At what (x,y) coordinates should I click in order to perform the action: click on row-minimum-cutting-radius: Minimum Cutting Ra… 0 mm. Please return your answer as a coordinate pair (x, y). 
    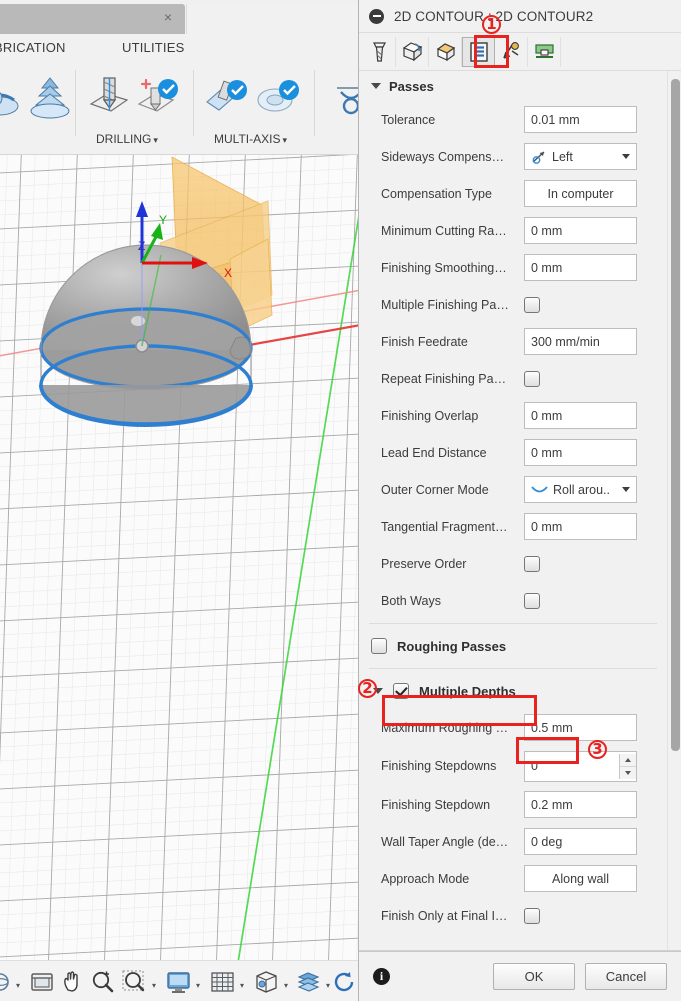
    Looking at the image, I should click on (513, 230).